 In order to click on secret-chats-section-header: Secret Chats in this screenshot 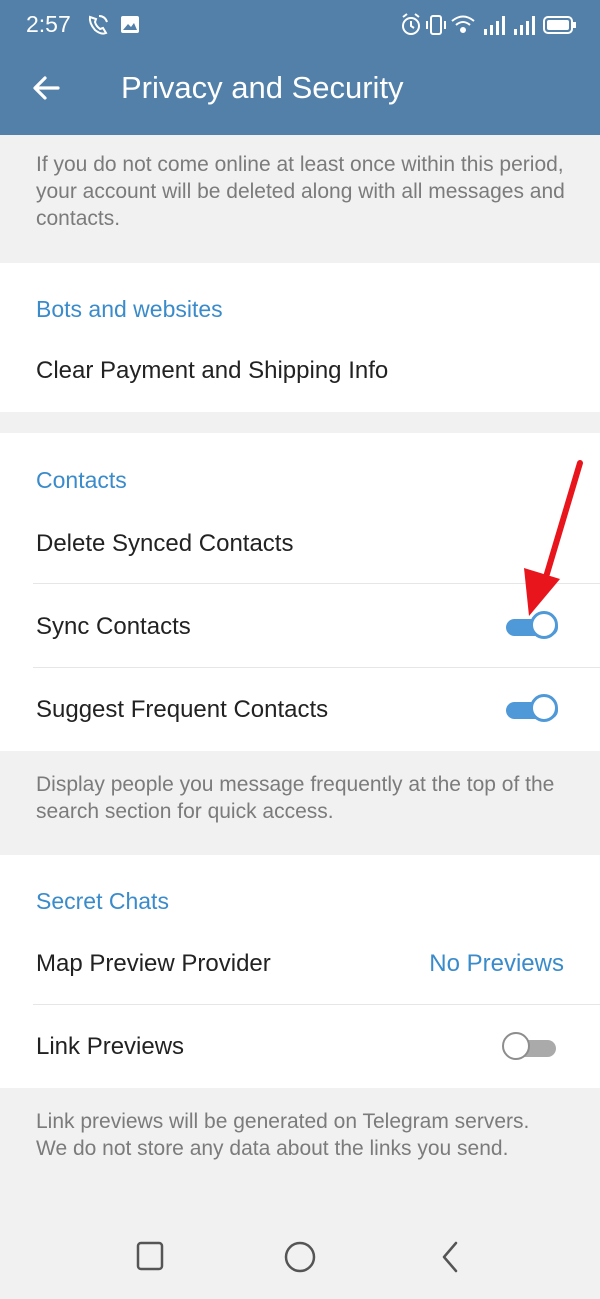, I will do `click(102, 901)`.